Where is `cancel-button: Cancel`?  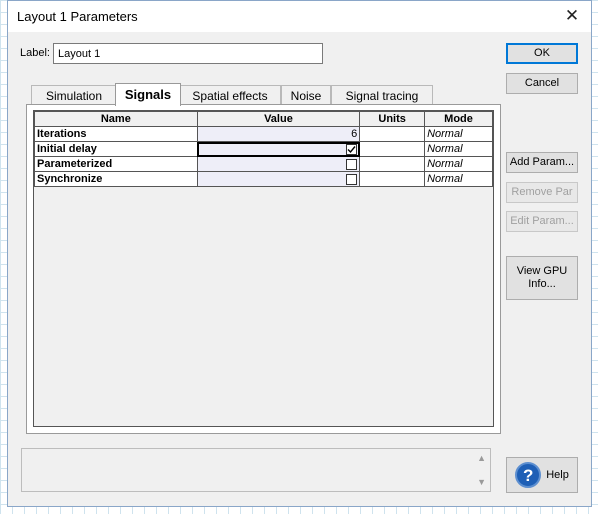 cancel-button: Cancel is located at coordinates (542, 83).